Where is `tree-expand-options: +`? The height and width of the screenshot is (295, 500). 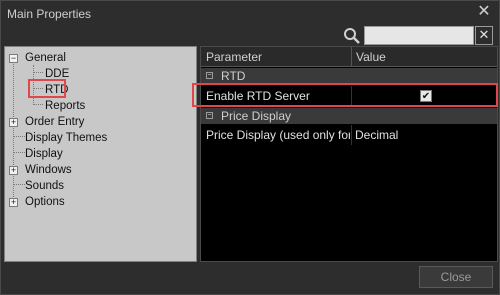 tree-expand-options: + is located at coordinates (13, 202).